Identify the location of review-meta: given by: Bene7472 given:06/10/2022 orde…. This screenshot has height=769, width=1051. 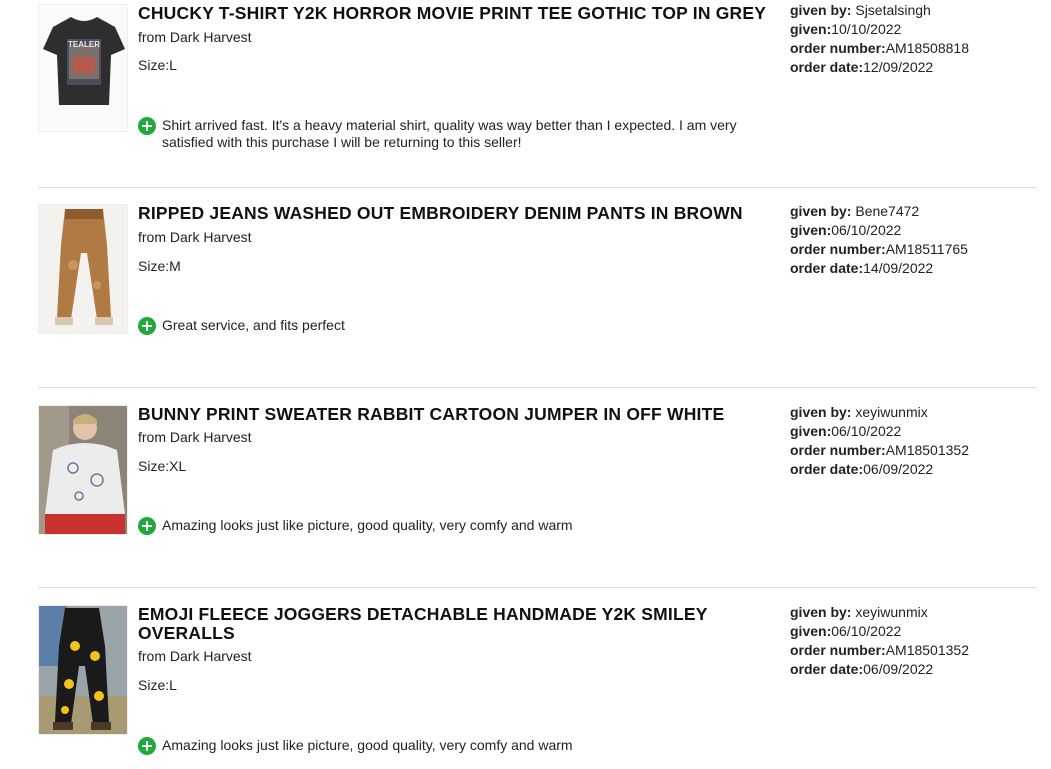
(910, 240).